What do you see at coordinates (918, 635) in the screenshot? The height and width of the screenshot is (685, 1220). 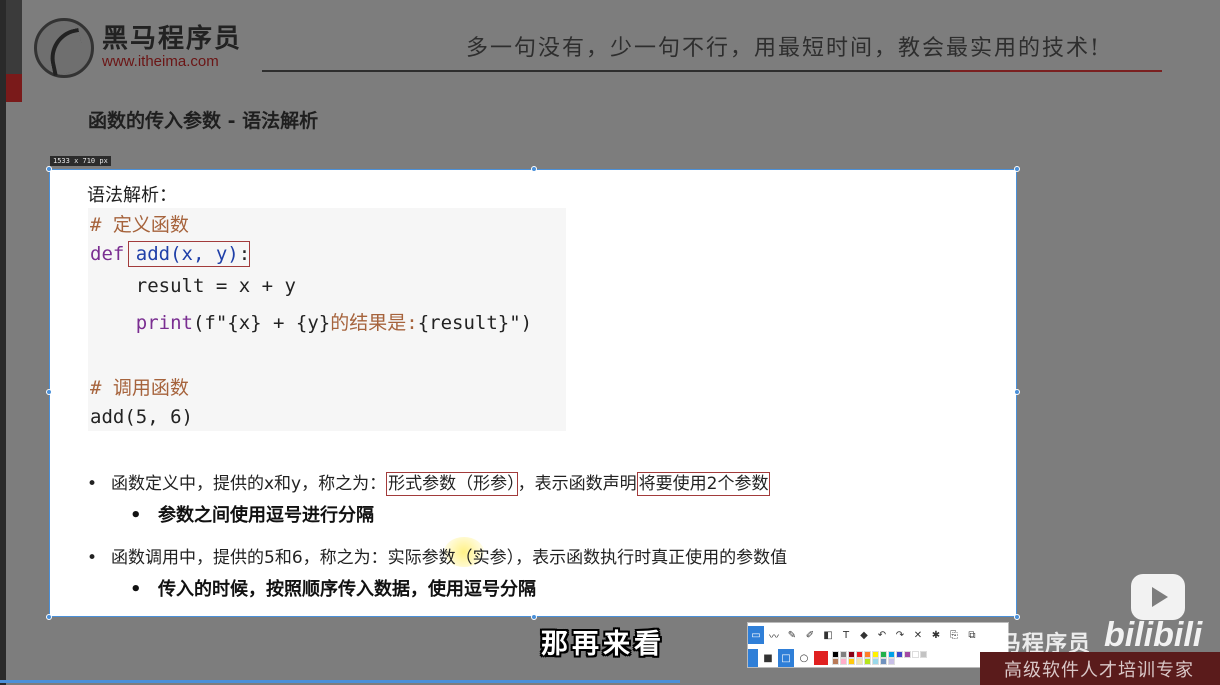 I see `close-icon: ✕` at bounding box center [918, 635].